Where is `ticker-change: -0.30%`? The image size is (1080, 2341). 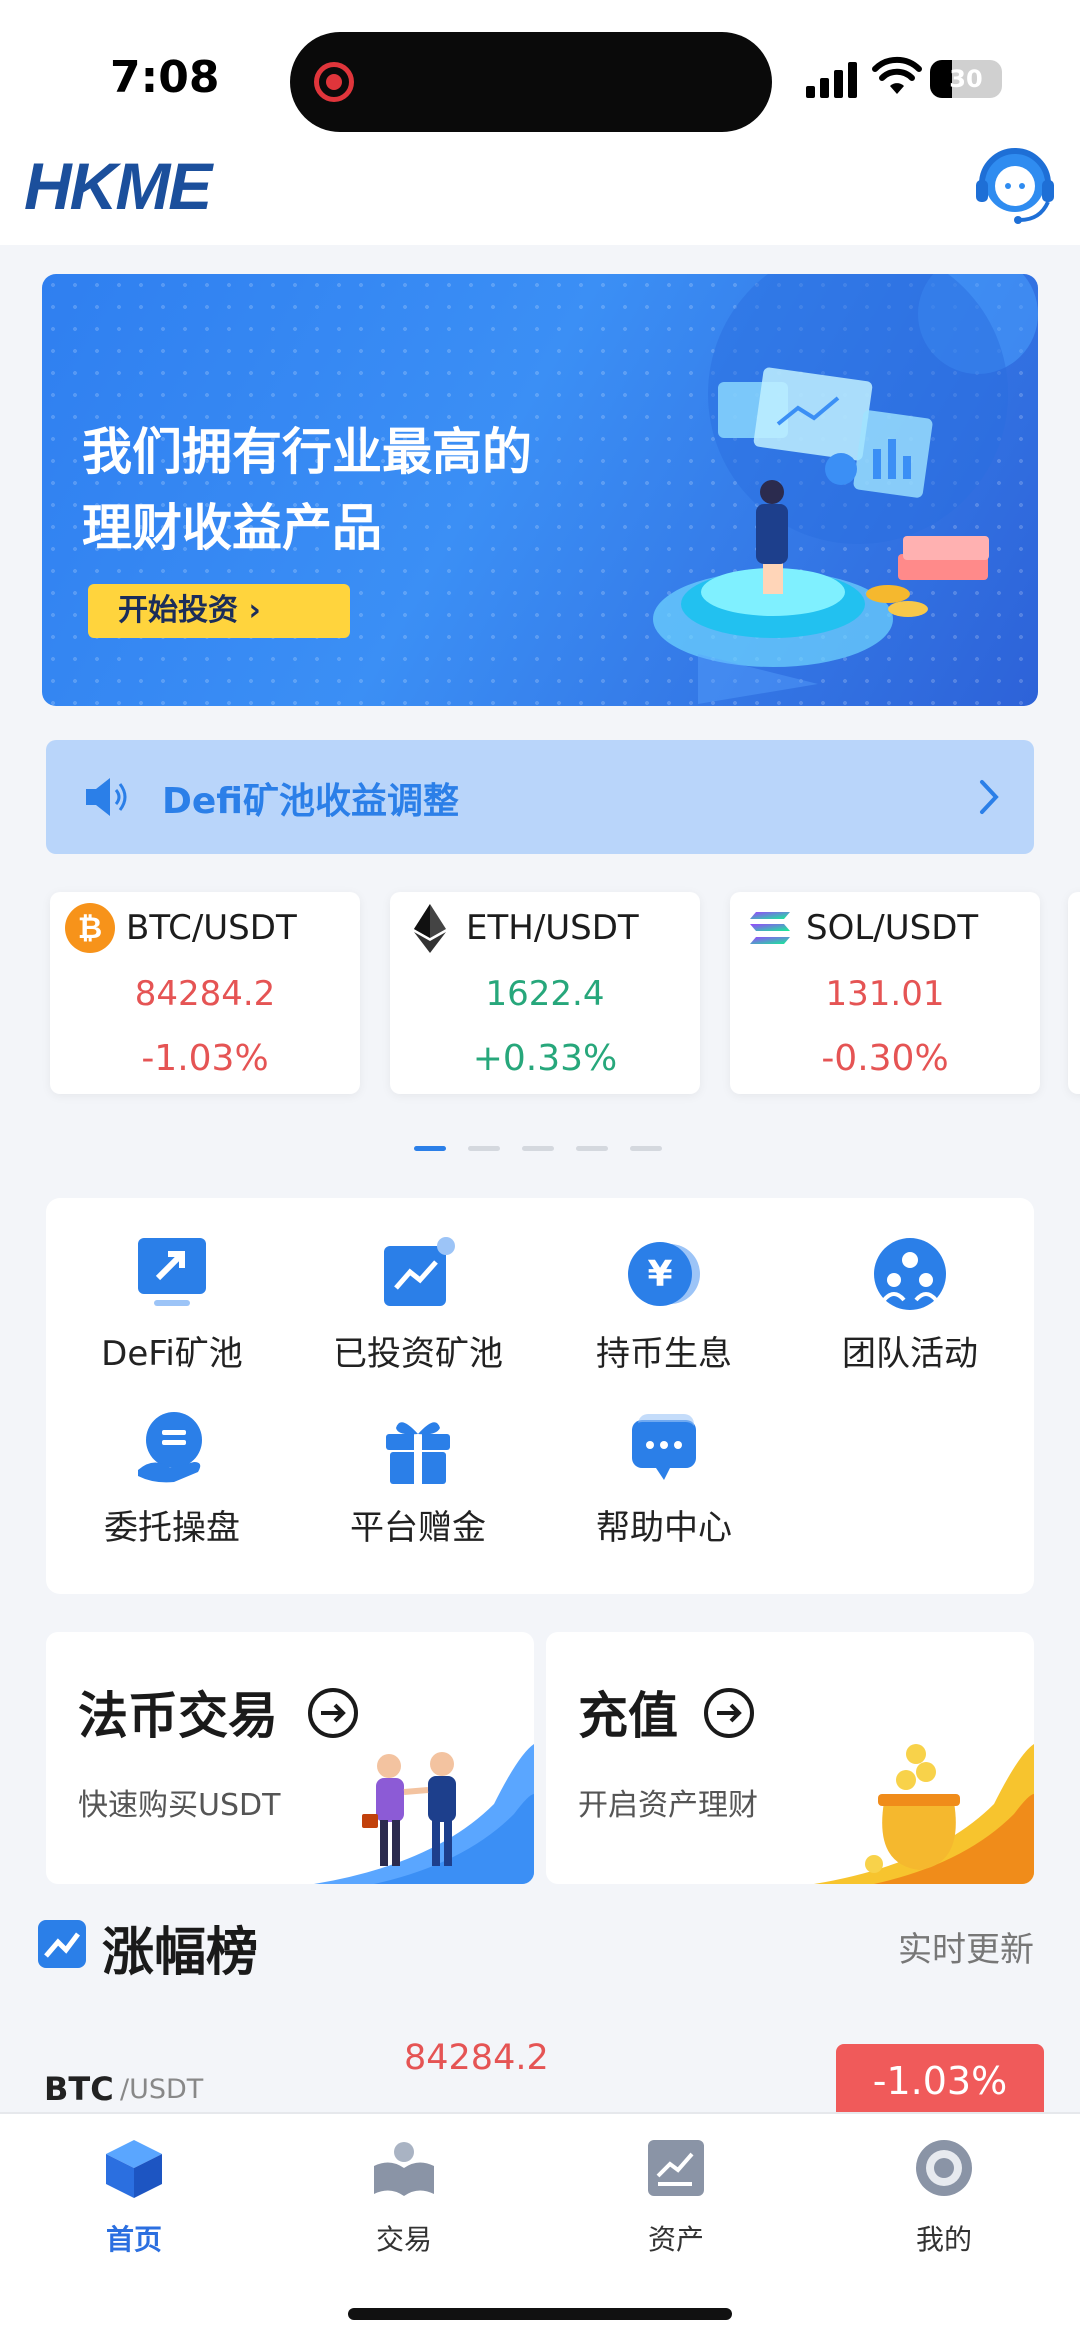 ticker-change: -0.30% is located at coordinates (885, 1058).